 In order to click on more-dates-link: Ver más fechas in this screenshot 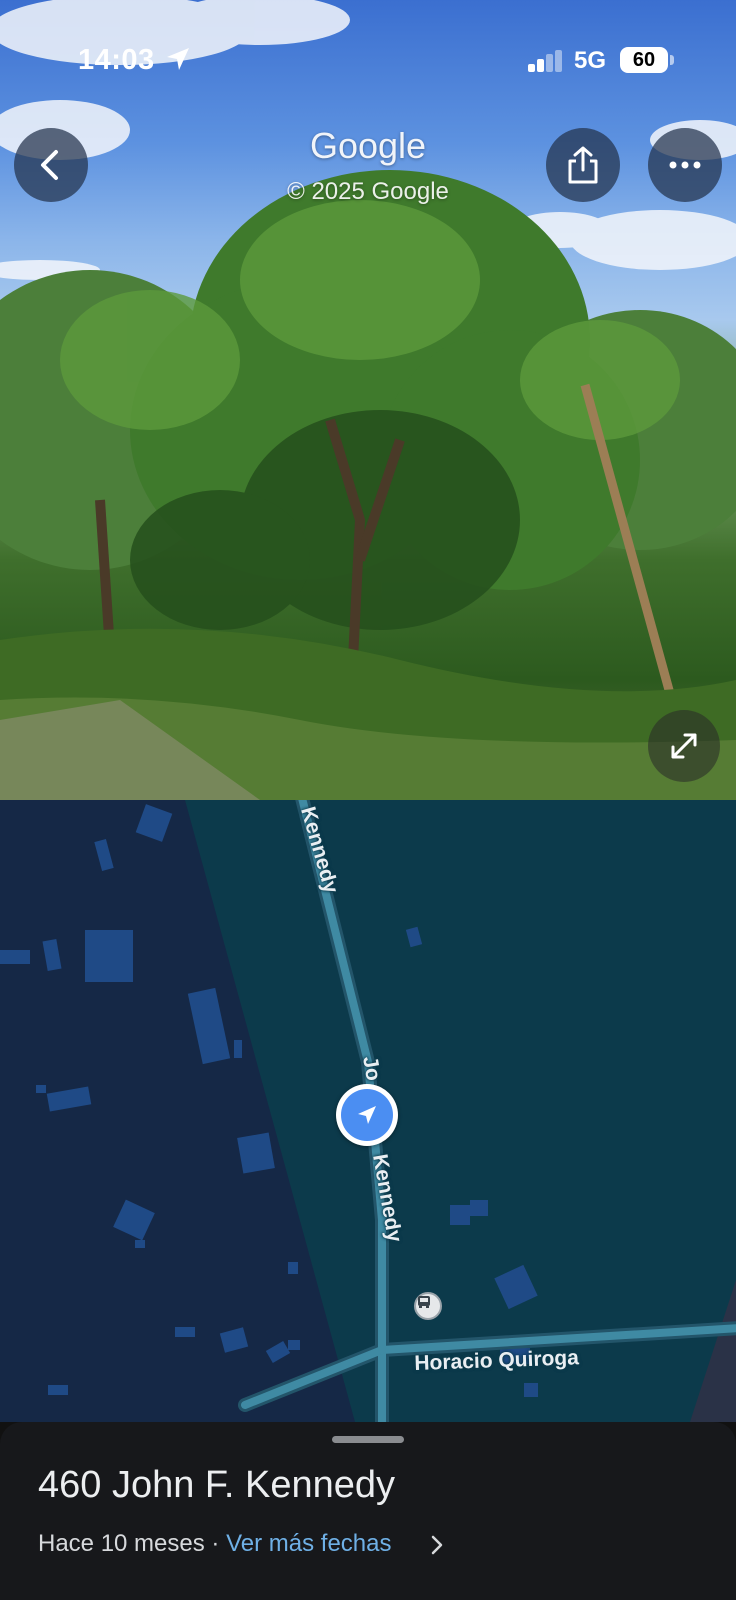, I will do `click(308, 1543)`.